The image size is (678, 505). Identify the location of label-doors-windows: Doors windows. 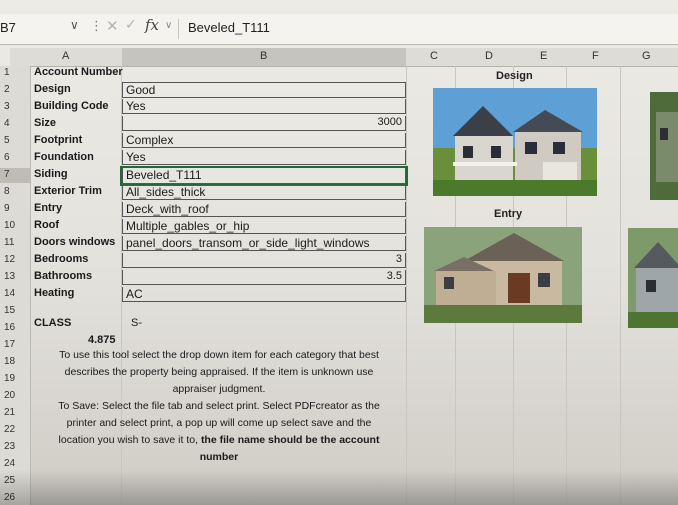
(75, 242).